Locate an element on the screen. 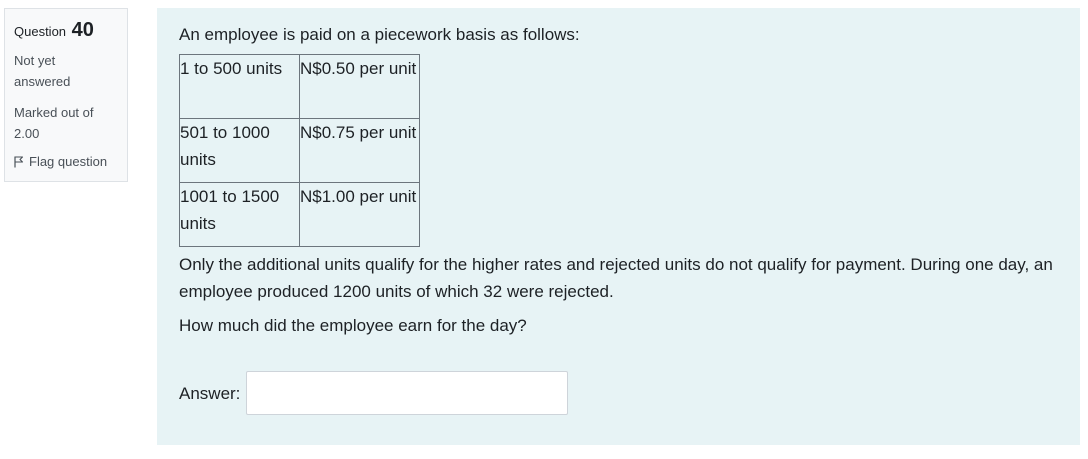 The width and height of the screenshot is (1088, 459). question-number-value: 40 is located at coordinates (82, 30).